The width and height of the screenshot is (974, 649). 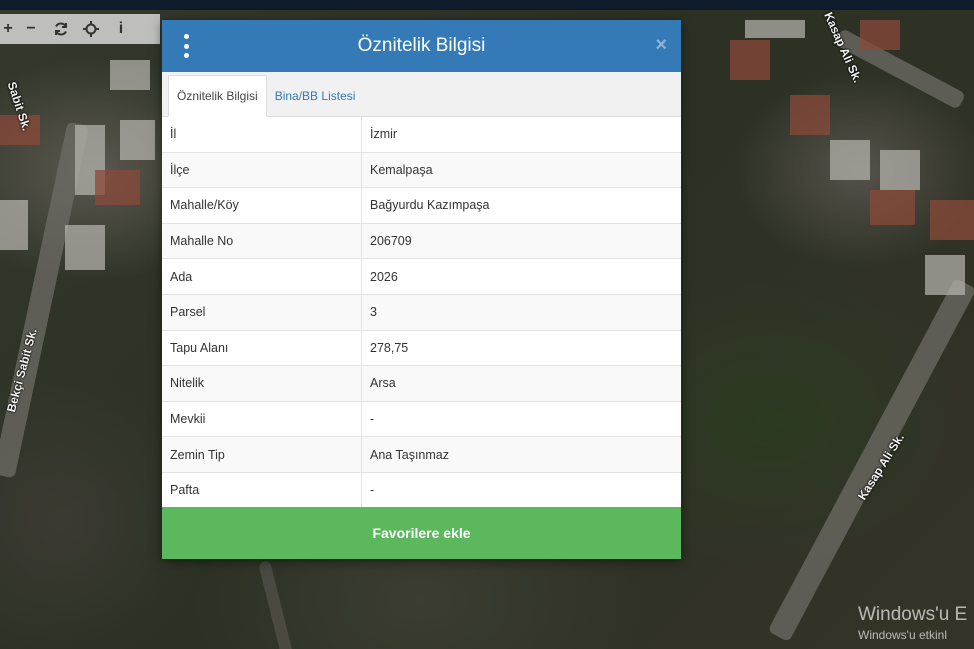 What do you see at coordinates (262, 348) in the screenshot?
I see `attribute-key: Tapu Alanı` at bounding box center [262, 348].